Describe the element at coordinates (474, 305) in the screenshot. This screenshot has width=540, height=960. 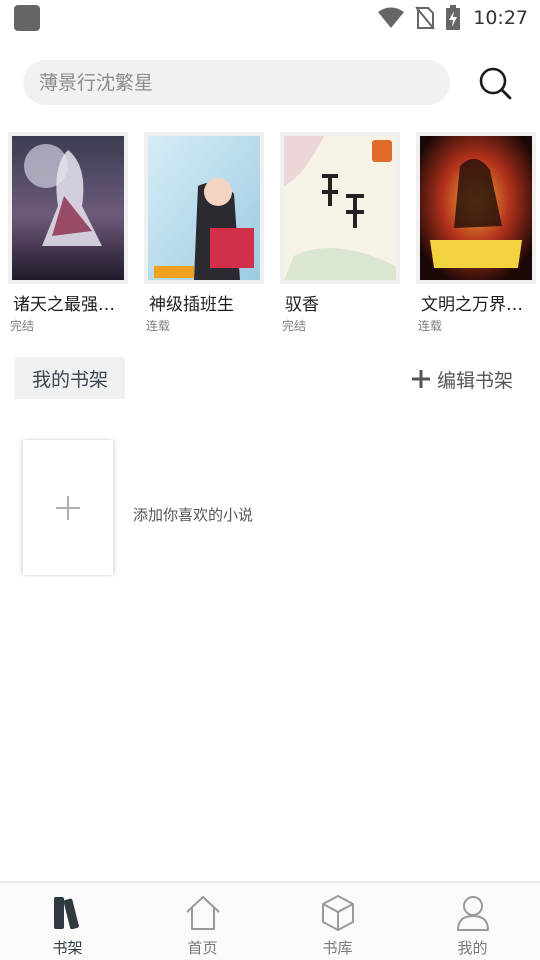
I see `book-title: 文明之万界领主` at that location.